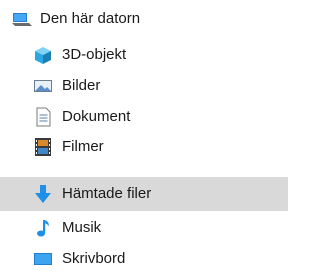 This screenshot has height=274, width=320. What do you see at coordinates (144, 147) in the screenshot?
I see `tree-item-videos: Filmer` at bounding box center [144, 147].